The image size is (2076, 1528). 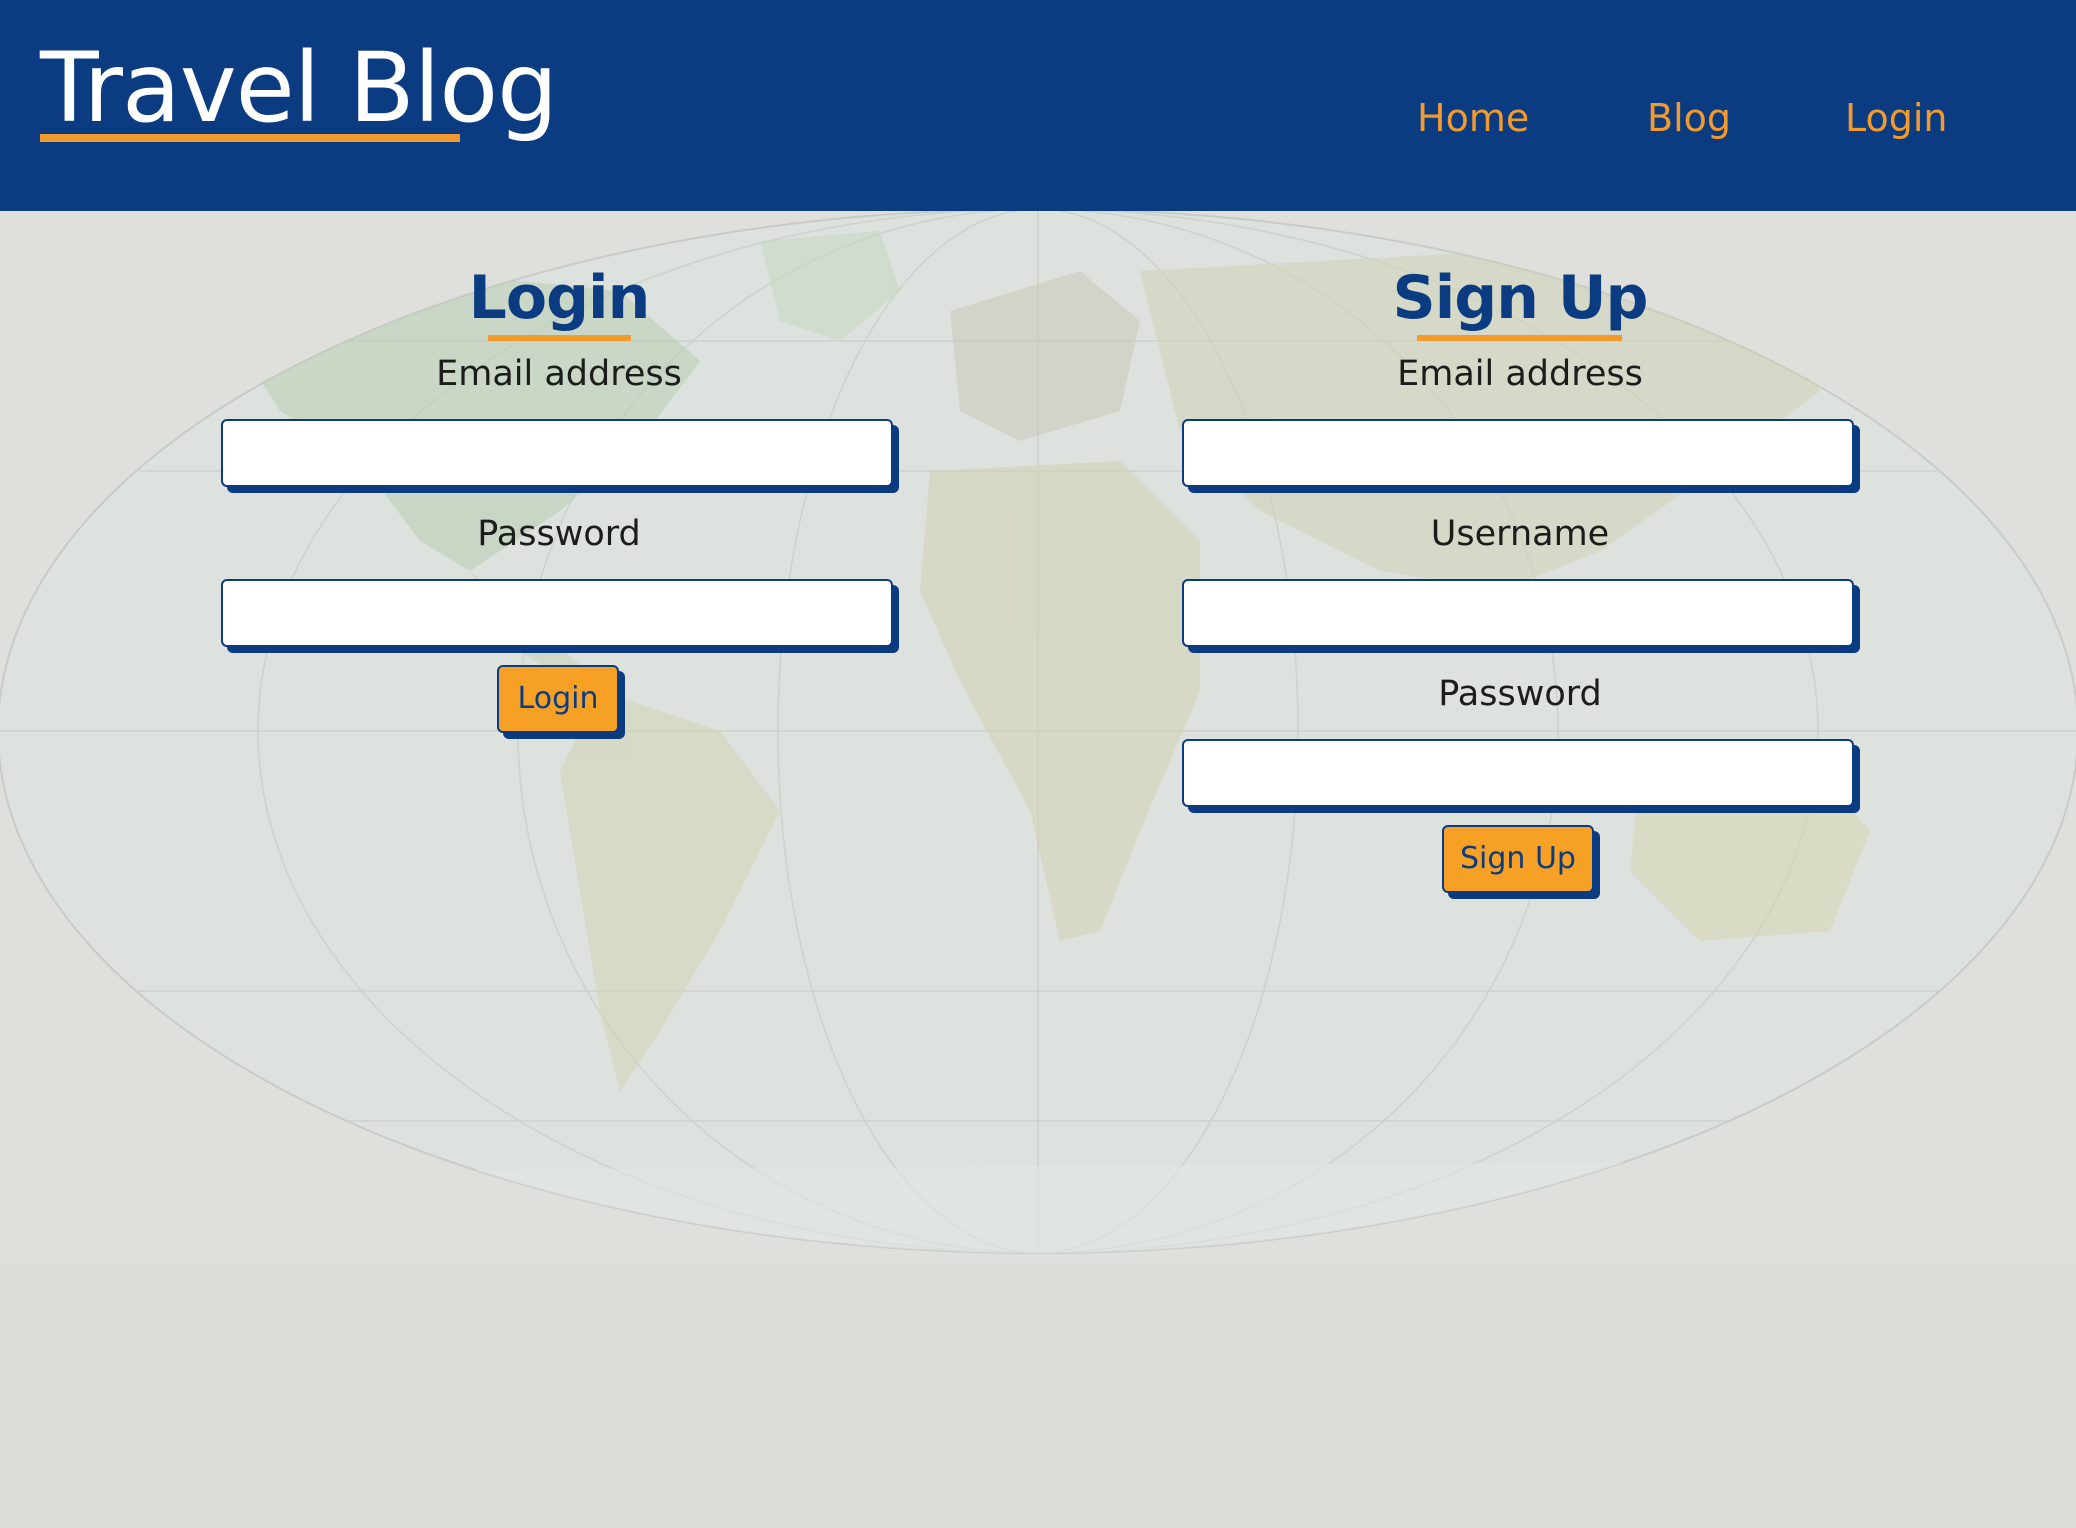 What do you see at coordinates (1520, 534) in the screenshot?
I see `signup-username-label: Username` at bounding box center [1520, 534].